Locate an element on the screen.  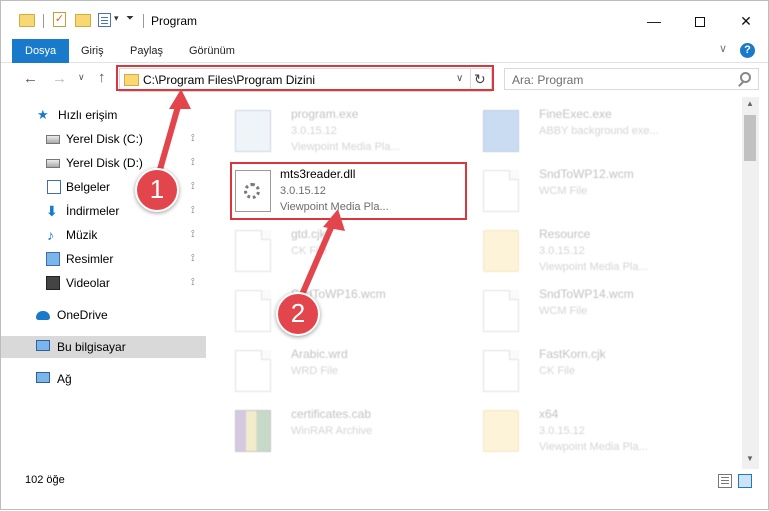
sidebar-item-drive-c: Yerel Disk (C:) ⟟ is located at coordinates (103, 139).